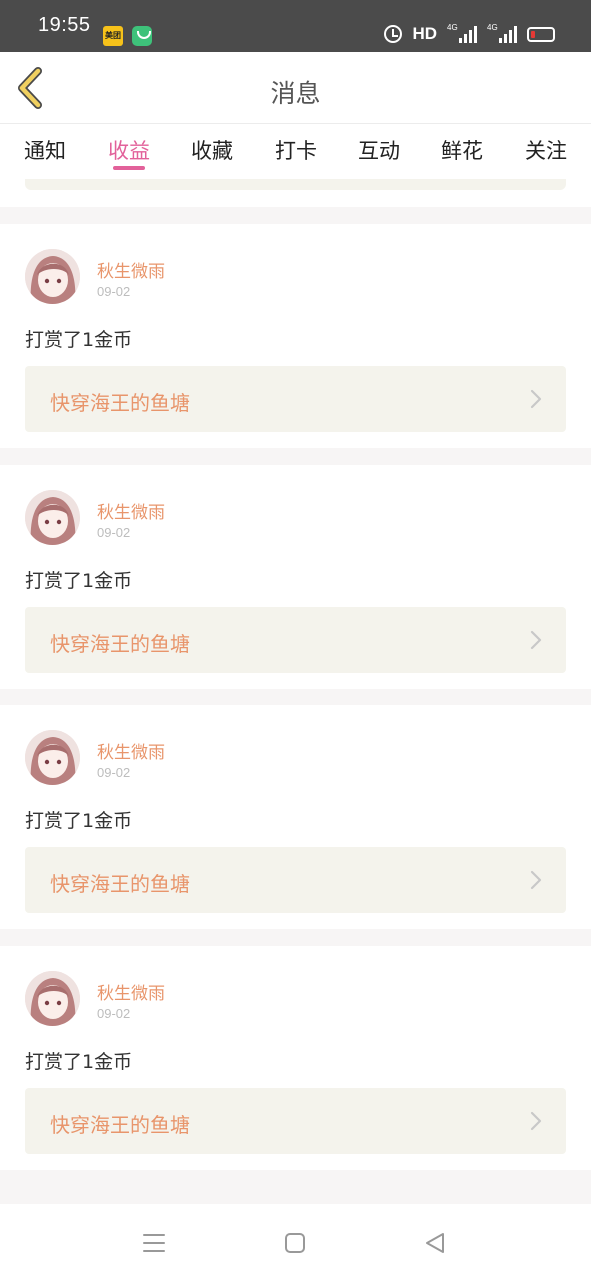  I want to click on tab-earnings: 收益, so click(129, 150).